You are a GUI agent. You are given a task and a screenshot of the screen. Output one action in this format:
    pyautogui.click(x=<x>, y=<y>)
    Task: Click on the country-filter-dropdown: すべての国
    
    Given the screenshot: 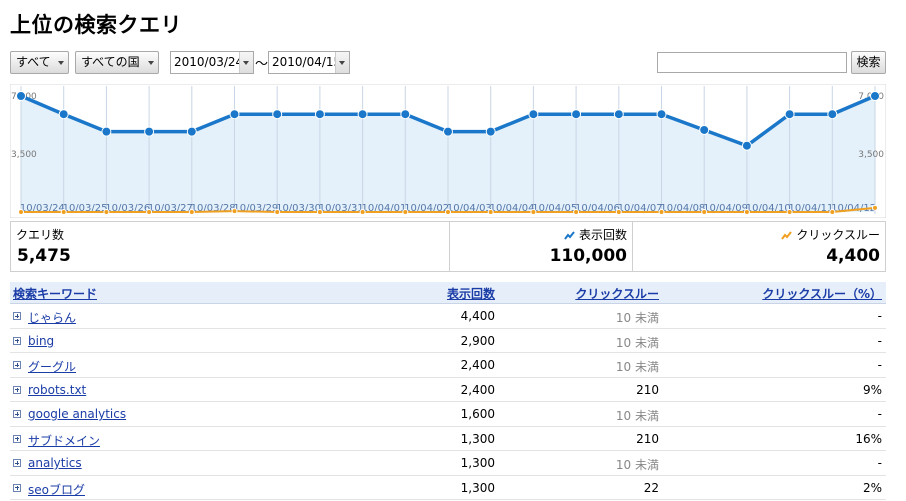 What is the action you would take?
    pyautogui.click(x=117, y=62)
    